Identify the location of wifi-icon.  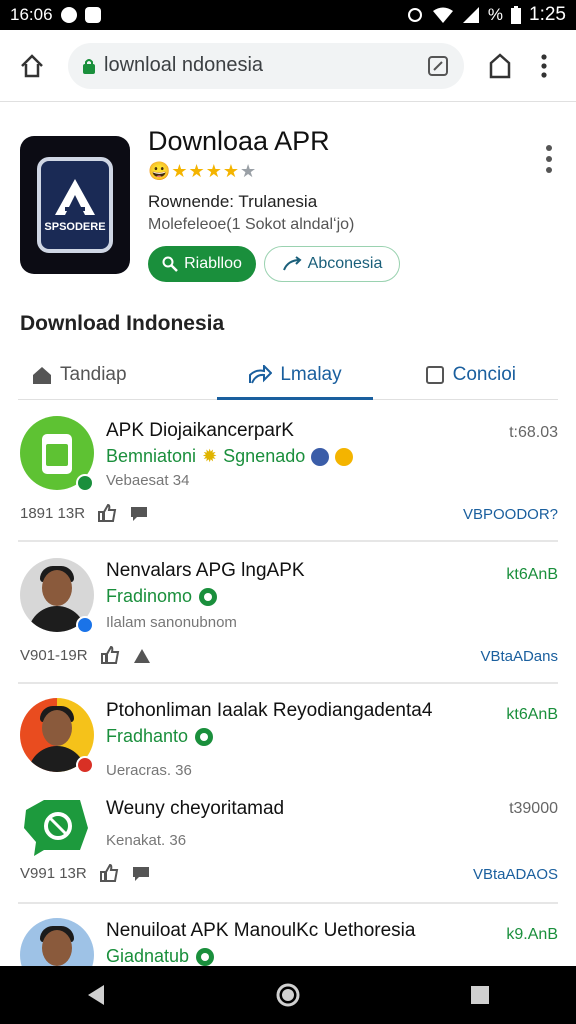
(442, 15).